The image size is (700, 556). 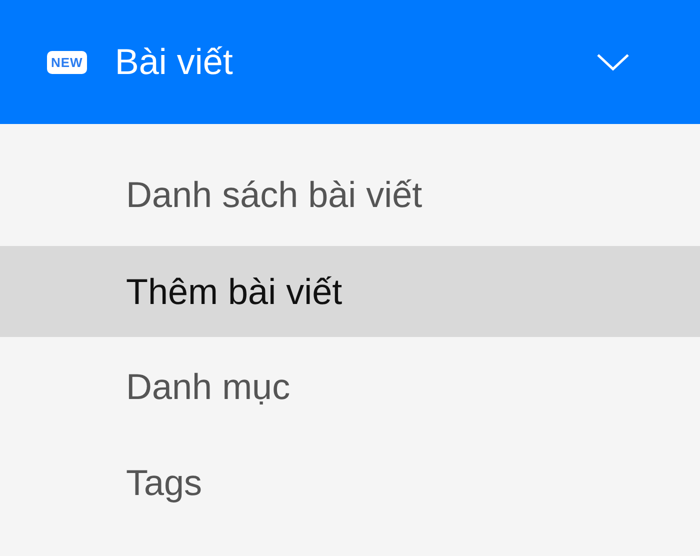 What do you see at coordinates (67, 62) in the screenshot?
I see `new-badge: NEW` at bounding box center [67, 62].